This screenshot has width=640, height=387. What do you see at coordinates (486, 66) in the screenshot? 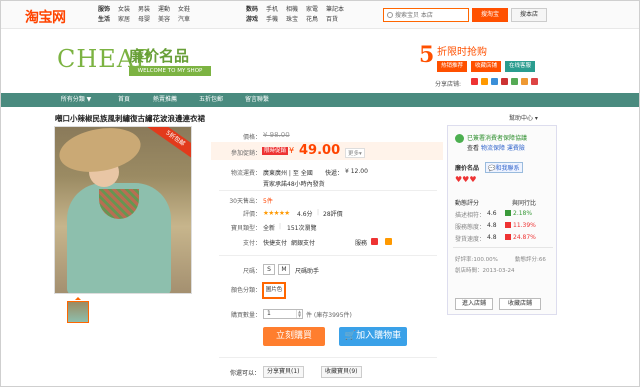
I see `favorite-shop-button: 收藏店铺` at bounding box center [486, 66].